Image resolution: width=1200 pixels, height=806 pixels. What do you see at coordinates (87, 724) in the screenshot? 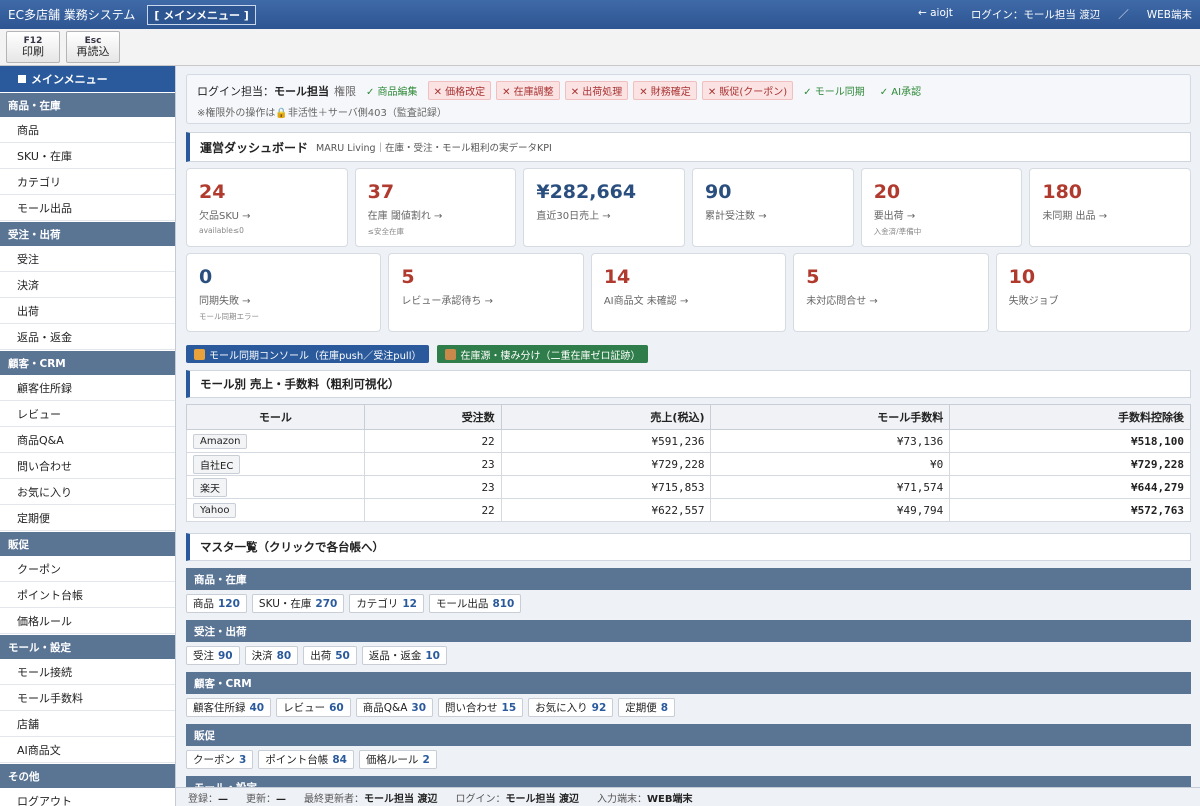
I see `sidebar-item: 店舗` at bounding box center [87, 724].